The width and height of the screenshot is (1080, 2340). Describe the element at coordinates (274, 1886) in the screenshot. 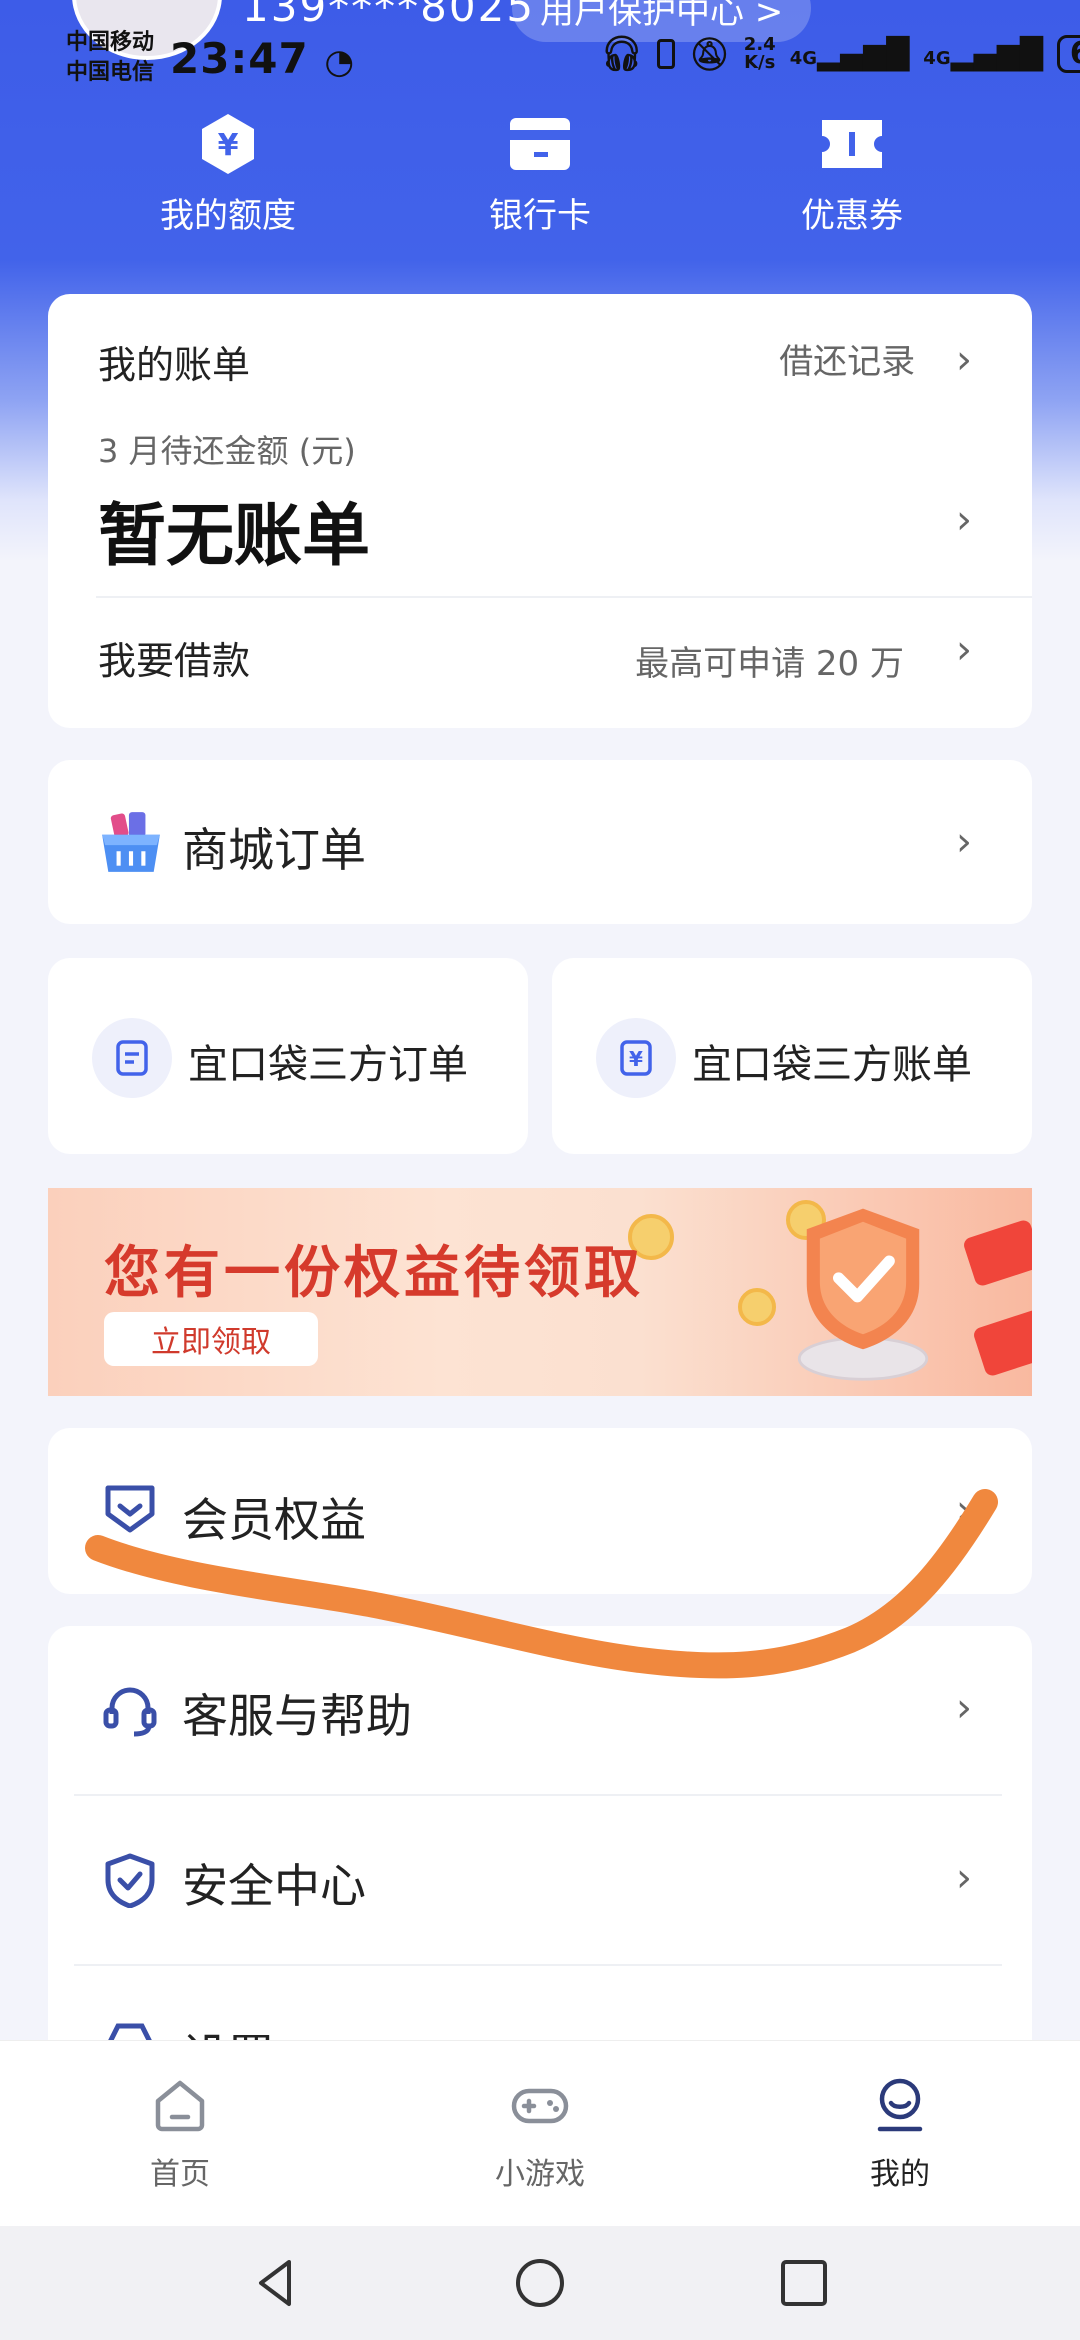

I see `security-label: 安全中心` at that location.